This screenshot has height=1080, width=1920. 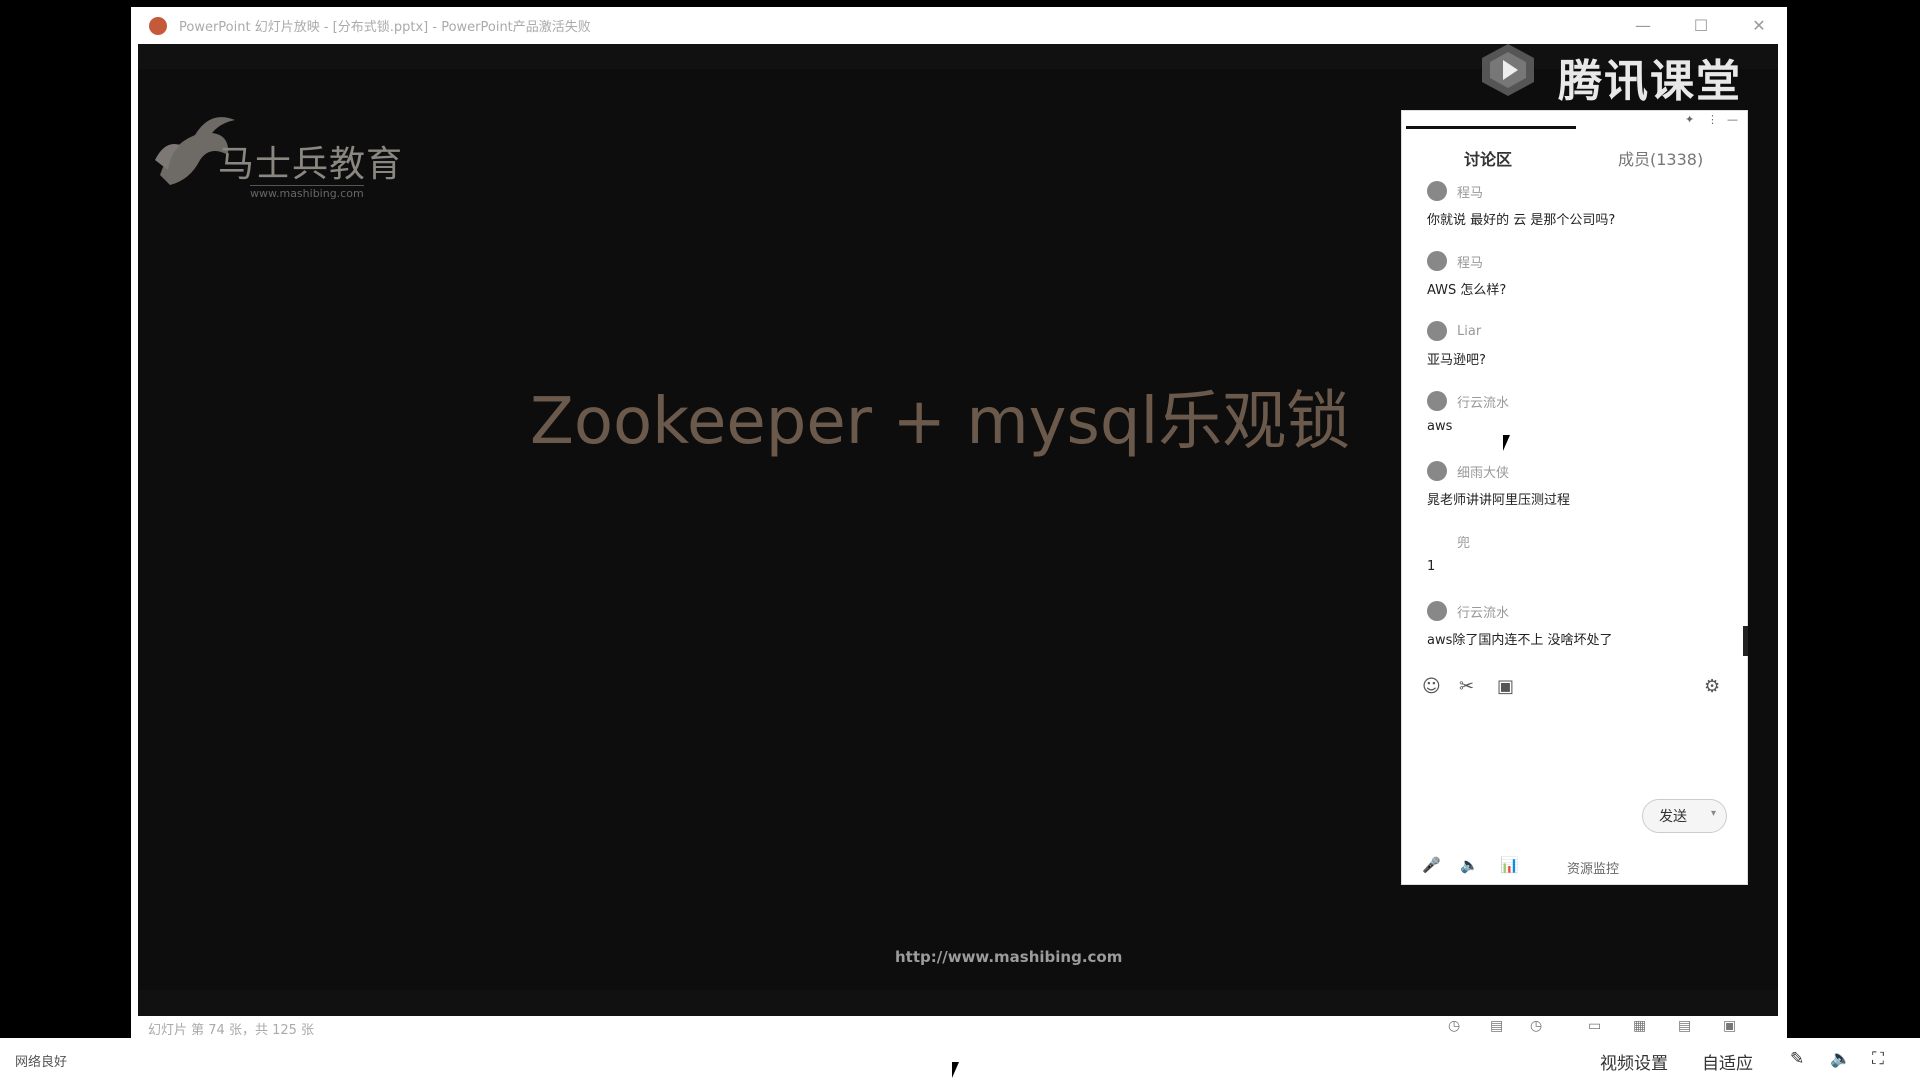 I want to click on slide-title: Zookeeper + mysql乐观锁, so click(x=940, y=422).